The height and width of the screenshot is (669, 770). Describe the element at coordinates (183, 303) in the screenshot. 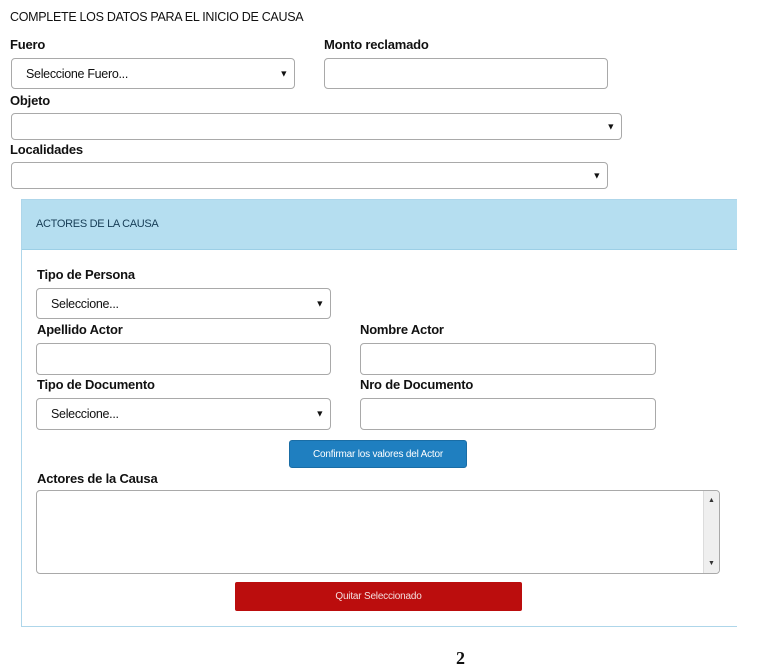

I see `tipo-persona-select: Seleccione... ▼` at that location.